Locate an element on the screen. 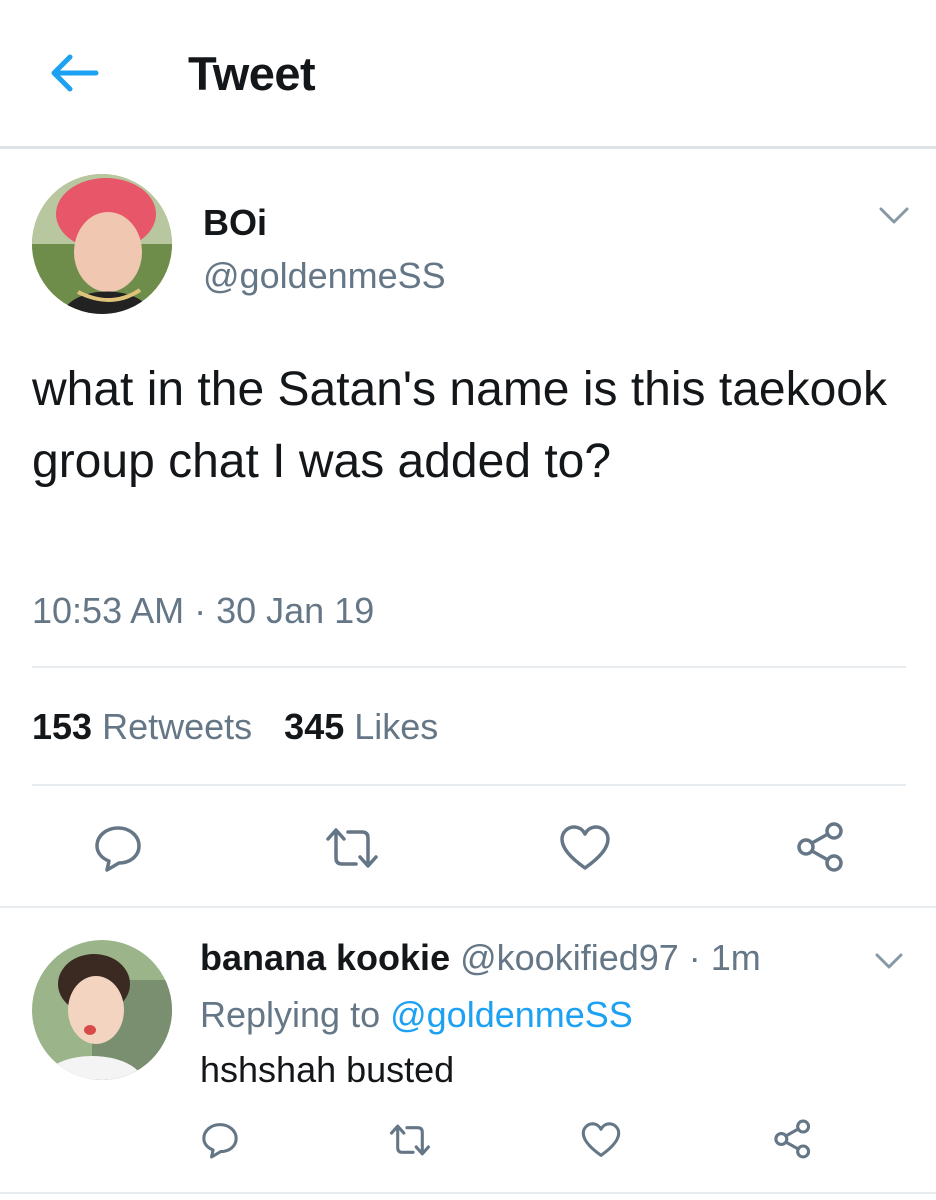  like-button is located at coordinates (585, 848).